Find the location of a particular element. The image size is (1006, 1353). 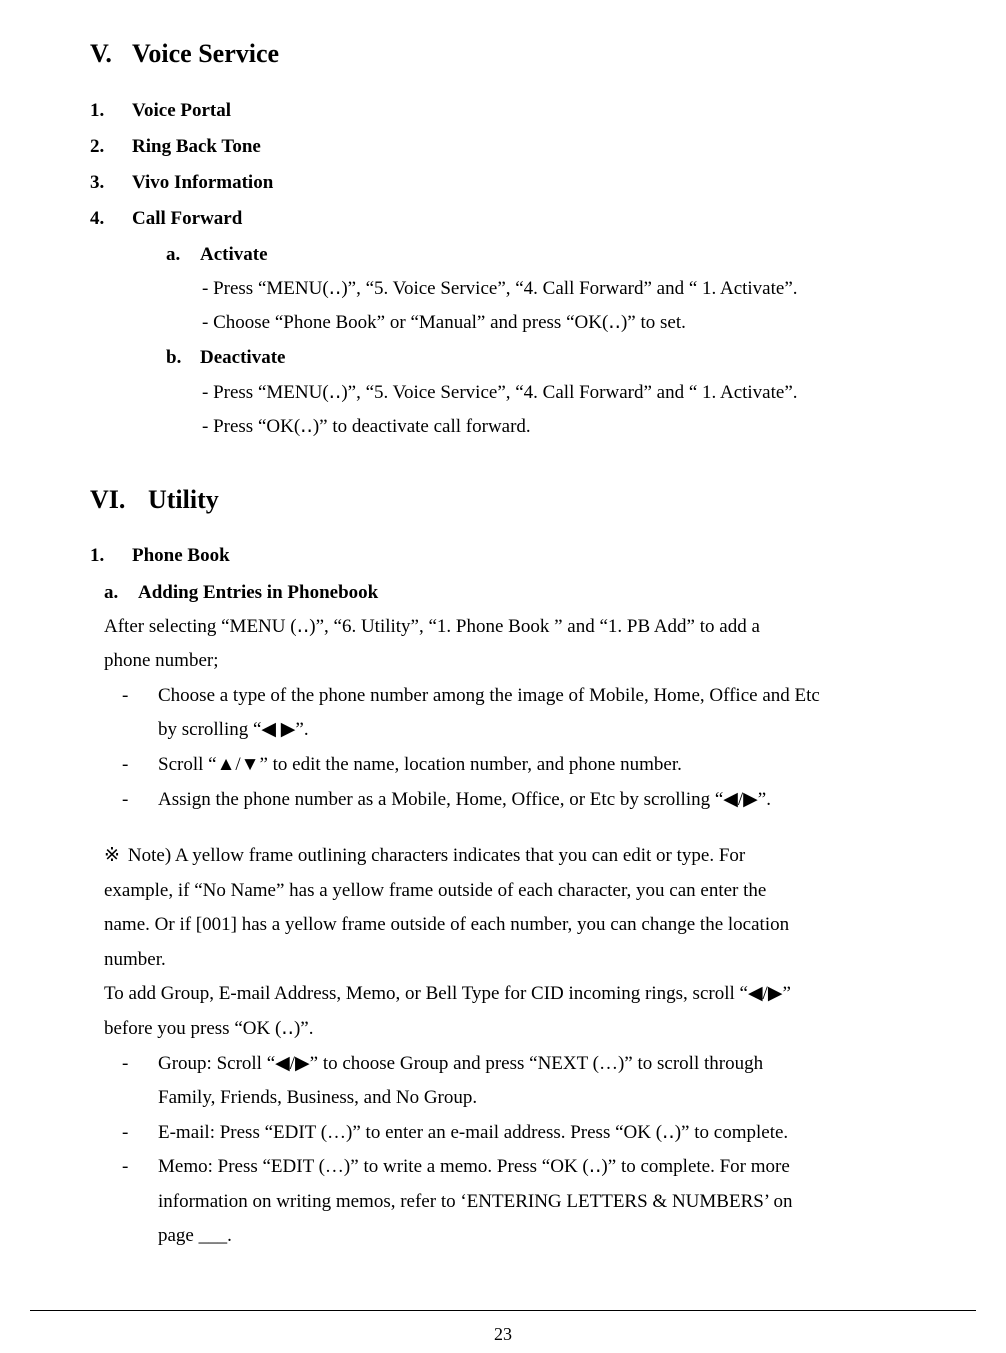

sub-item-adding-entries: a. Adding Entries in Phonebook is located at coordinates (524, 592).